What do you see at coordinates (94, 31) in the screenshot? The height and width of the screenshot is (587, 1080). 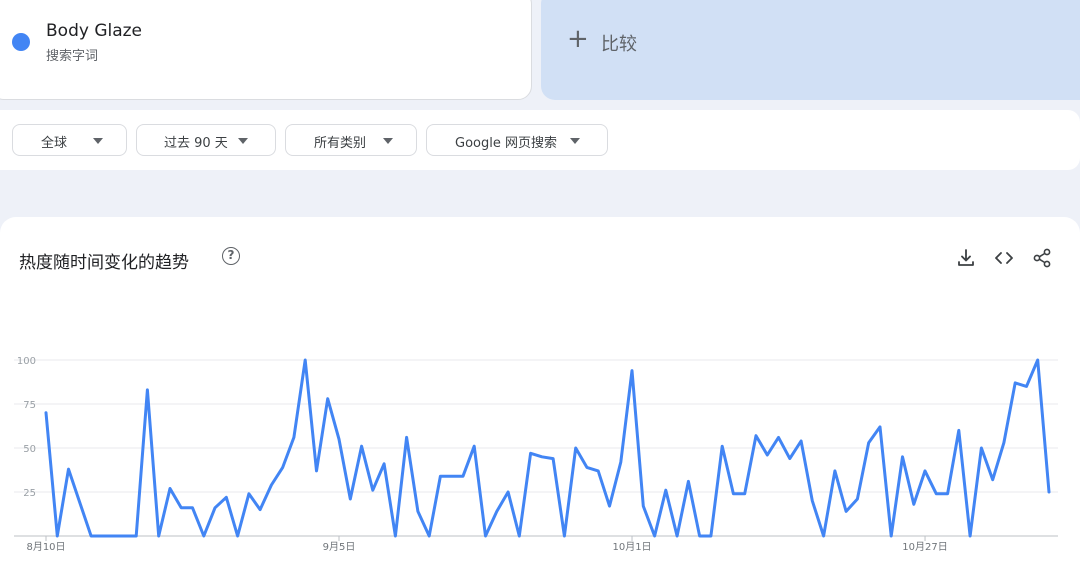 I see `search-term-name: Body Glaze` at bounding box center [94, 31].